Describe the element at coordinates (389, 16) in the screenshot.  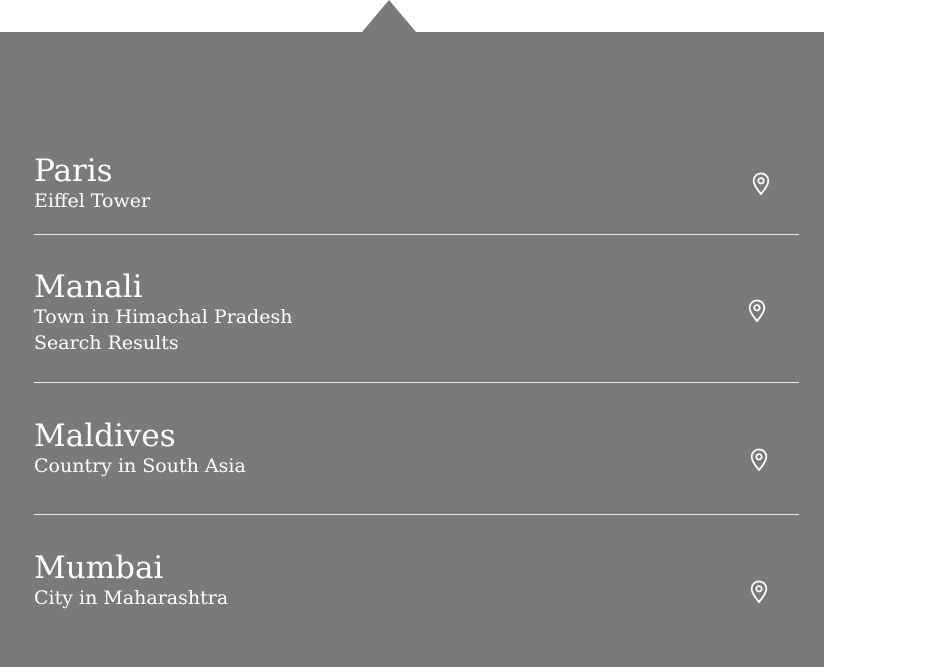
I see `dropdown-caret` at that location.